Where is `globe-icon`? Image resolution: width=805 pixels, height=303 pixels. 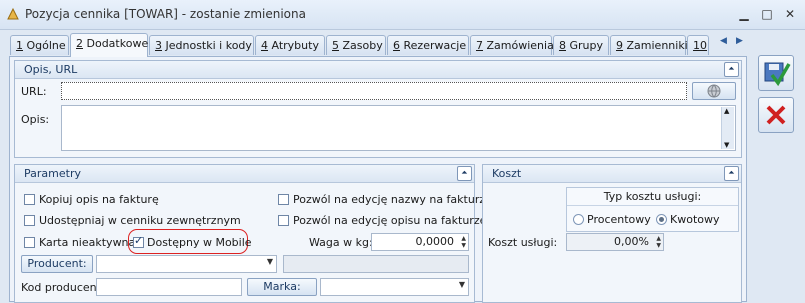
globe-icon is located at coordinates (714, 91).